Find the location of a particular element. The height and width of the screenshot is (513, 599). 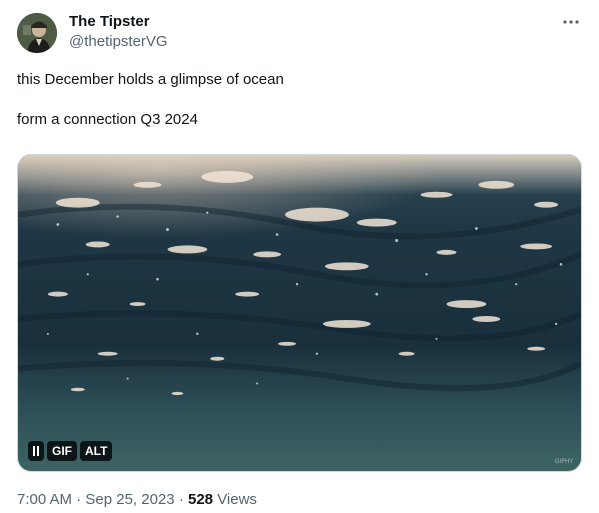

tweet-meta: 7:00 AM · Sep 25, 2023 · 528 Views is located at coordinates (137, 500).